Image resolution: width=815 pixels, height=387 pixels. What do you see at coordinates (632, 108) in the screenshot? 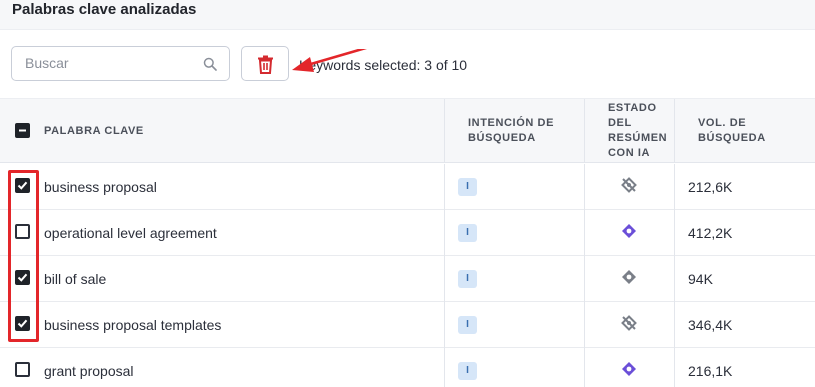
I see `column-header-ai-line: ESTADO` at bounding box center [632, 108].